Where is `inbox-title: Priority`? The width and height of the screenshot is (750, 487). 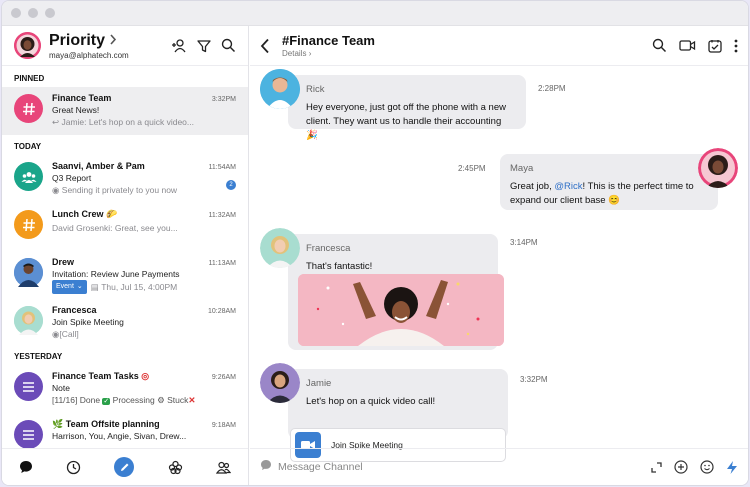 inbox-title: Priority is located at coordinates (77, 41).